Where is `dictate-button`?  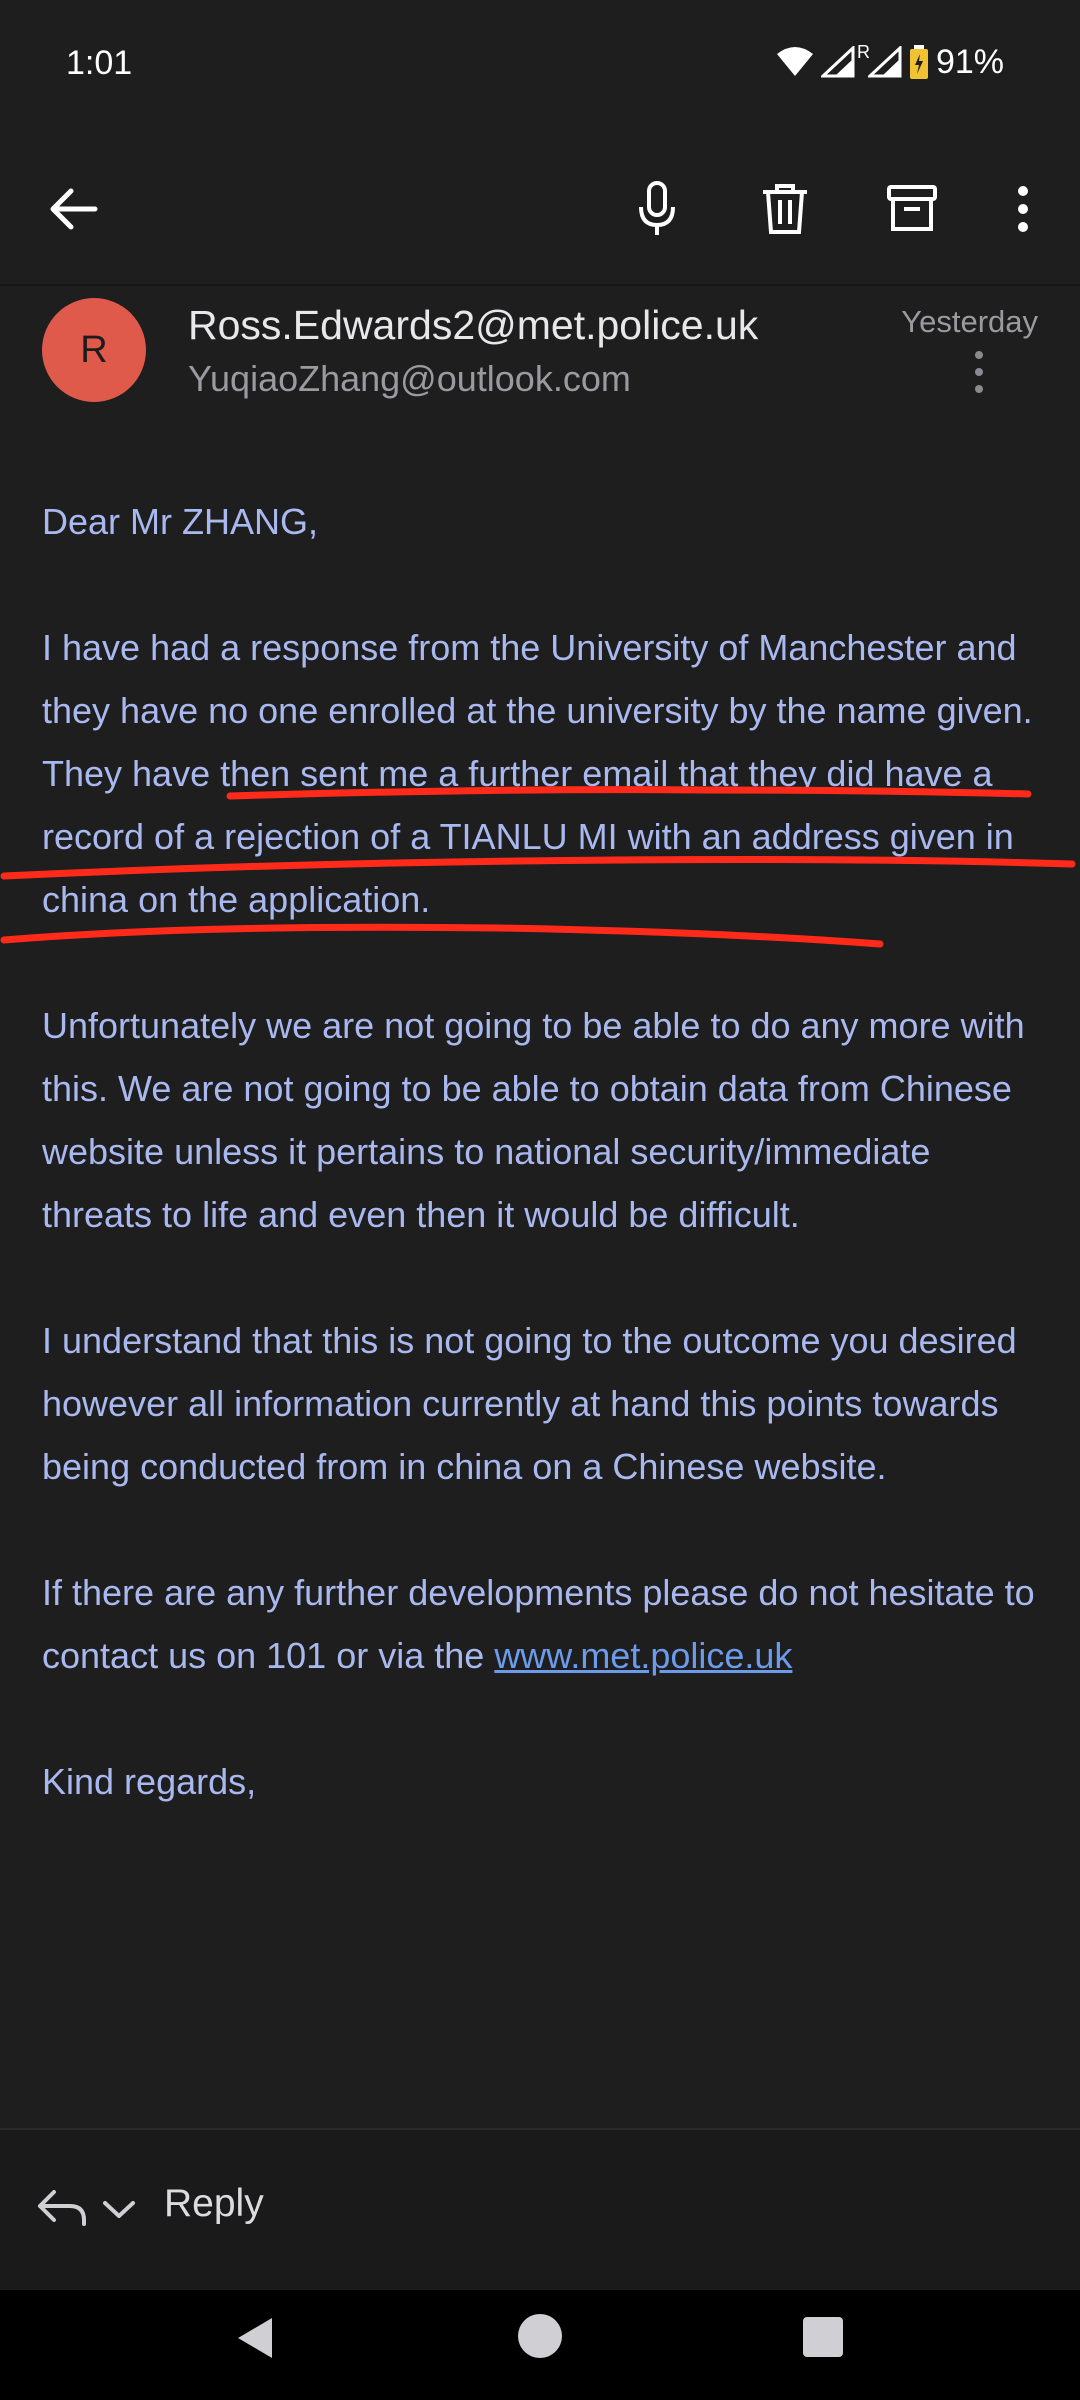
dictate-button is located at coordinates (657, 209).